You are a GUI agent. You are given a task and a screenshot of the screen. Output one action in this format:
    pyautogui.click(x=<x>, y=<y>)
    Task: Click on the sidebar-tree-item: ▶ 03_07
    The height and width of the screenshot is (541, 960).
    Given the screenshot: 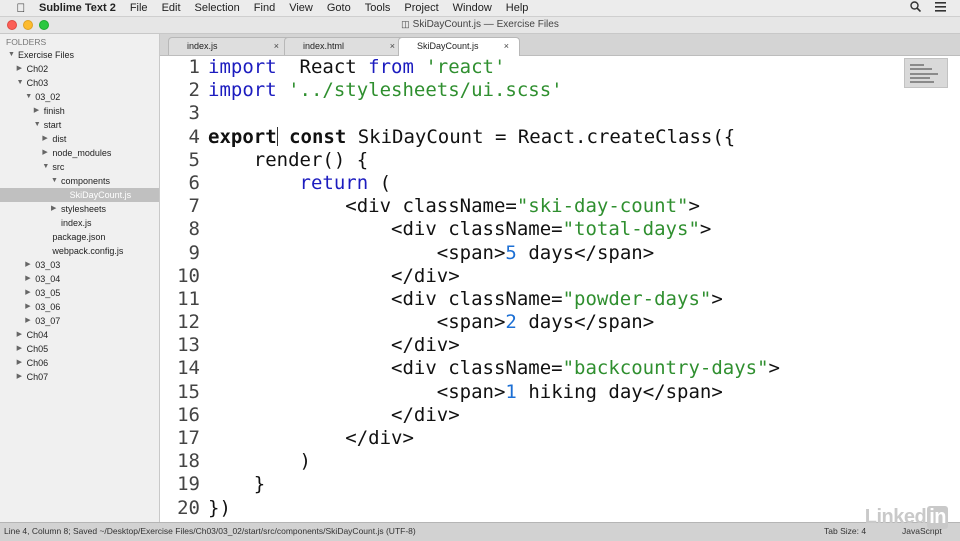 What is the action you would take?
    pyautogui.click(x=79, y=321)
    